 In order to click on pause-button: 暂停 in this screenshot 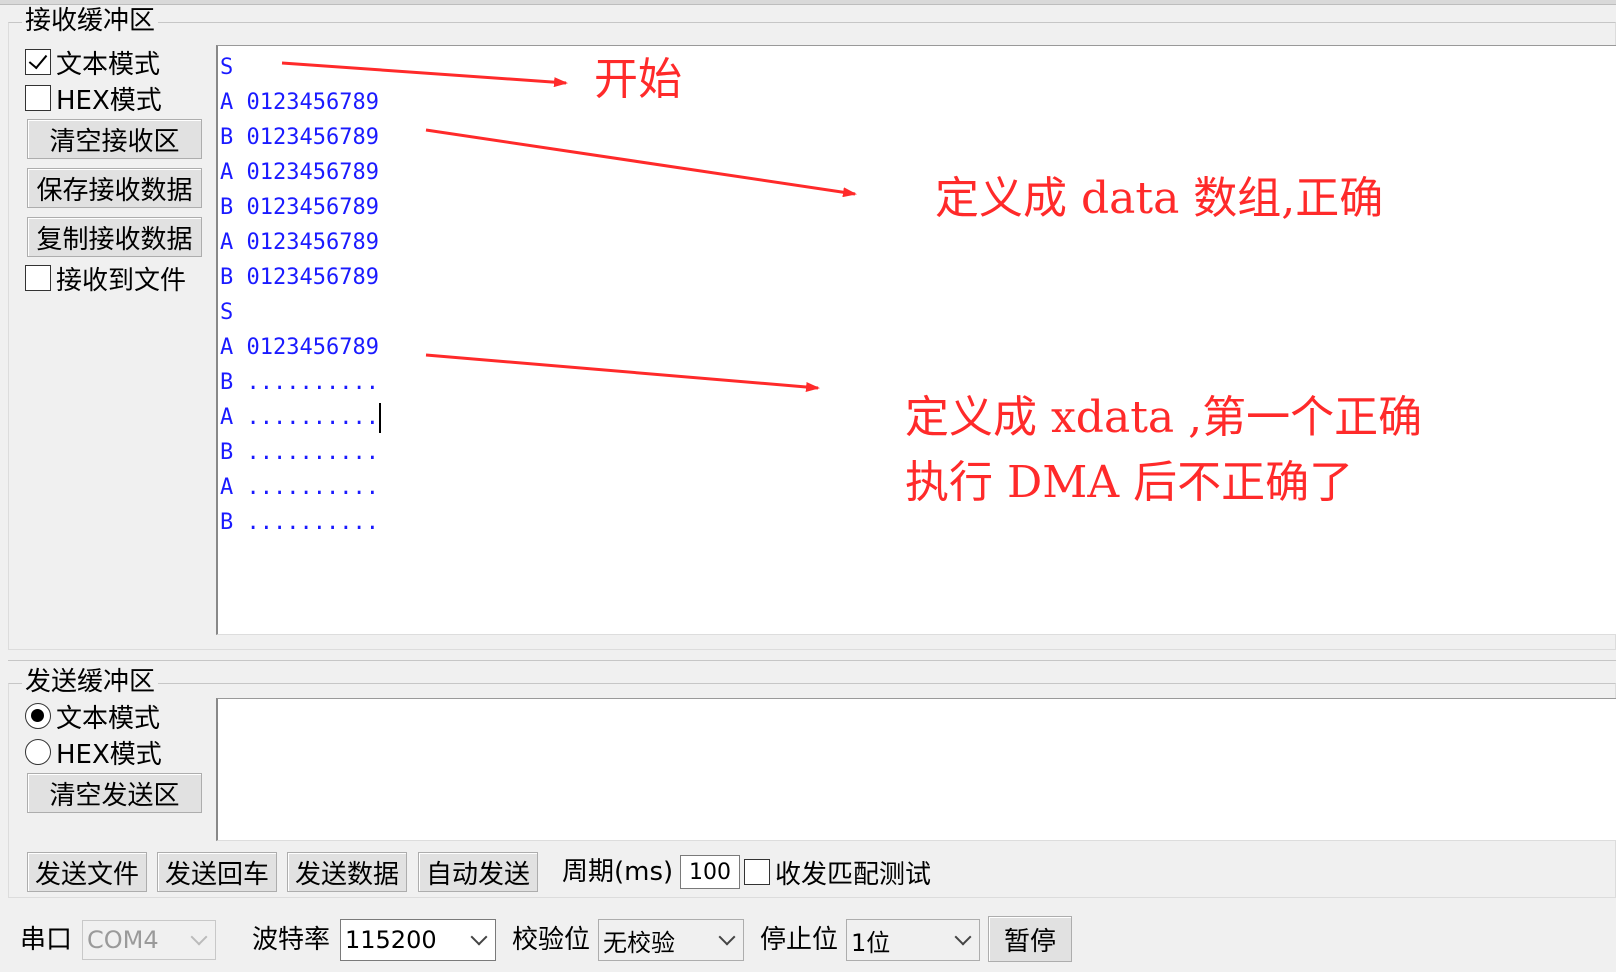, I will do `click(1030, 939)`.